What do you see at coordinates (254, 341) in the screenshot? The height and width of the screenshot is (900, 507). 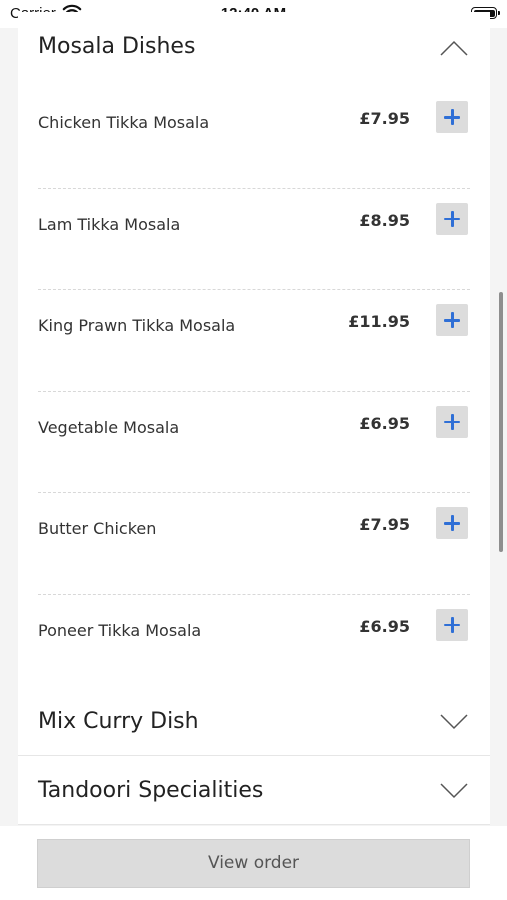 I see `list-item: King Prawn Tikka Mosala £11.95` at bounding box center [254, 341].